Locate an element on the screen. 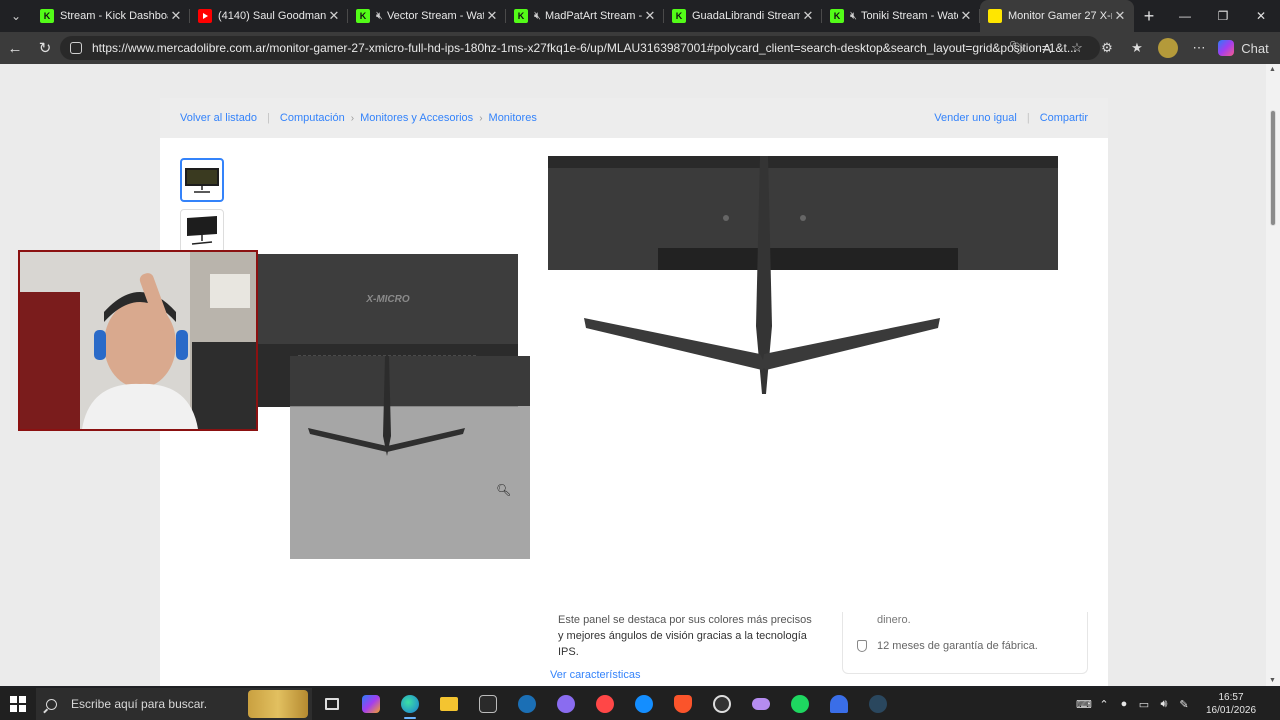 Image resolution: width=1280 pixels, height=720 pixels. more-menu-icon: ⋯ is located at coordinates (1199, 48).